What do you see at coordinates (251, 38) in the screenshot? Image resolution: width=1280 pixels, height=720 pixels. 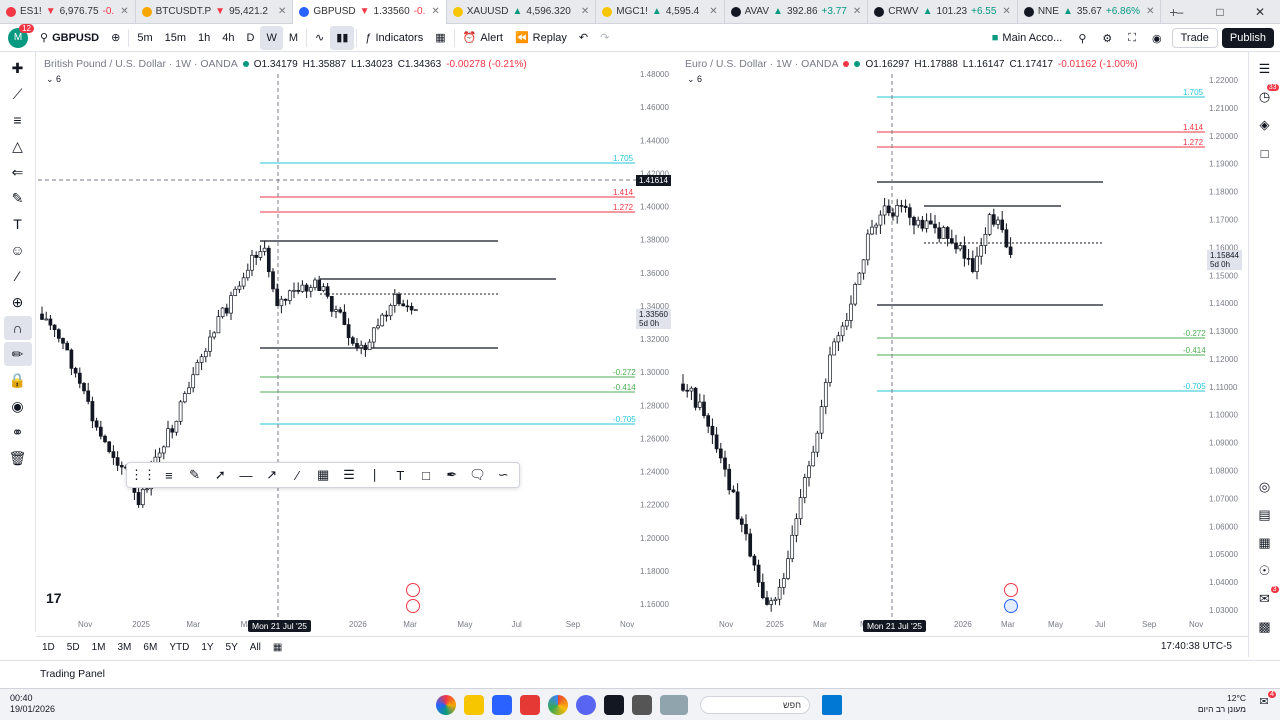 I see `interval-d: D` at bounding box center [251, 38].